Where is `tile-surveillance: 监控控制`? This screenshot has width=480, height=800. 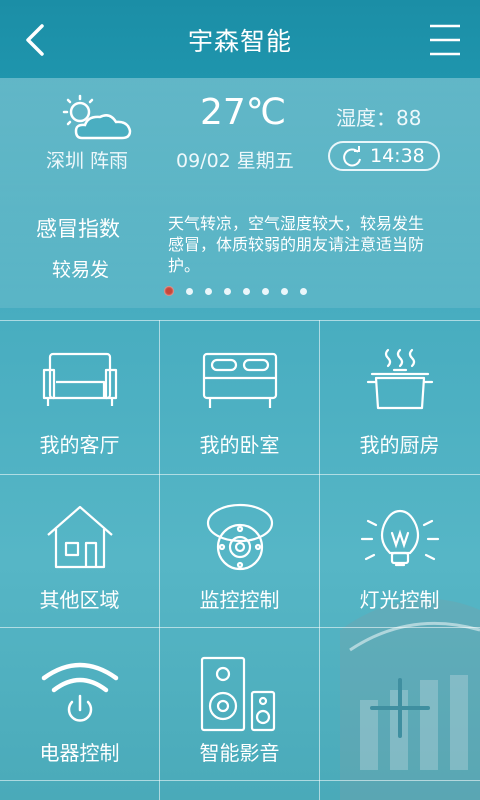 tile-surveillance: 监控控制 is located at coordinates (239, 551).